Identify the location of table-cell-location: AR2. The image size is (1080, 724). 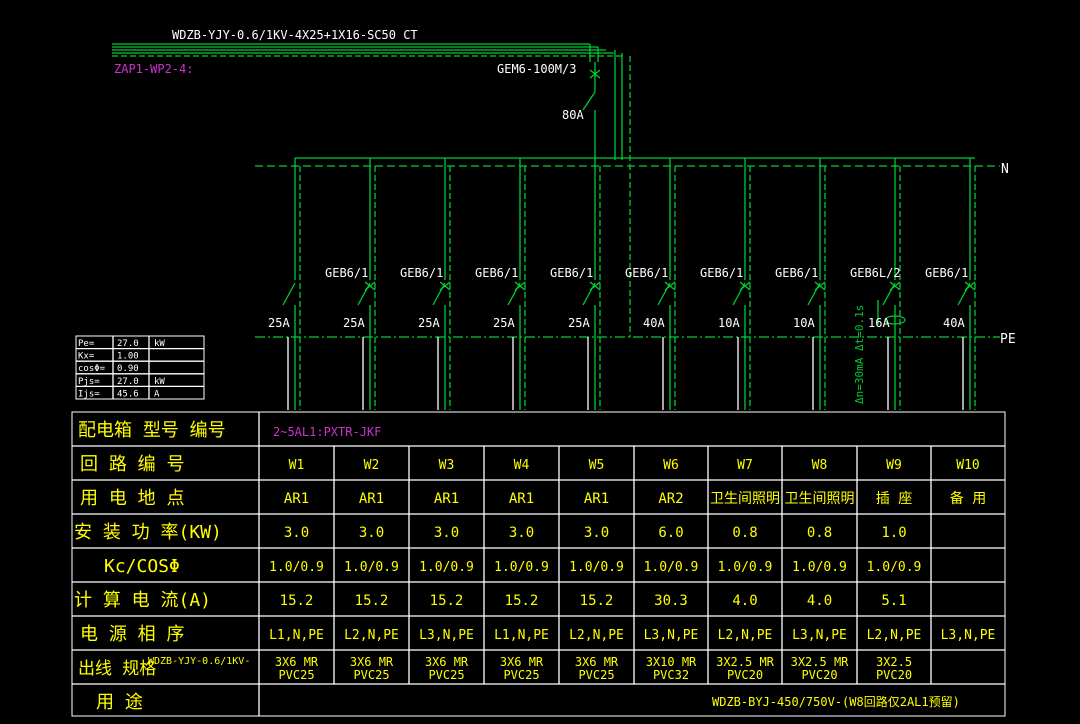
(670, 499).